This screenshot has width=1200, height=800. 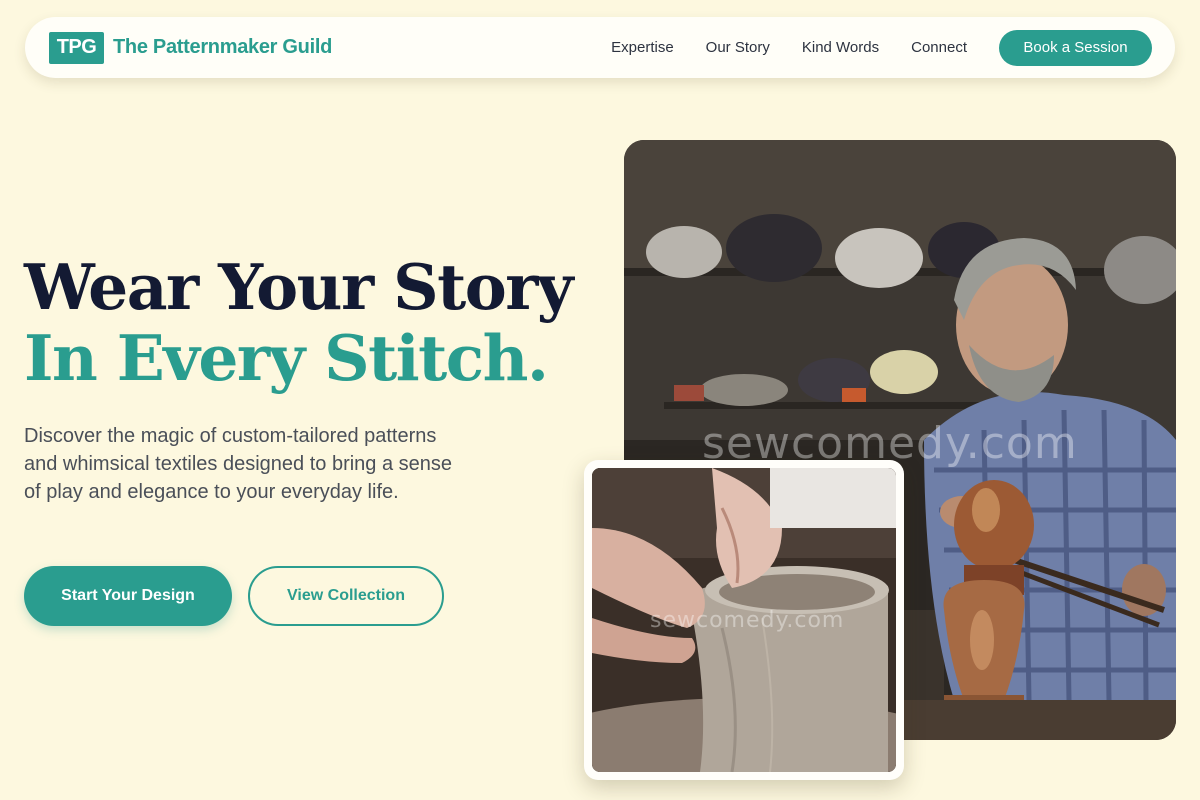 I want to click on pottery-photo: sewcomedy.com, so click(x=744, y=620).